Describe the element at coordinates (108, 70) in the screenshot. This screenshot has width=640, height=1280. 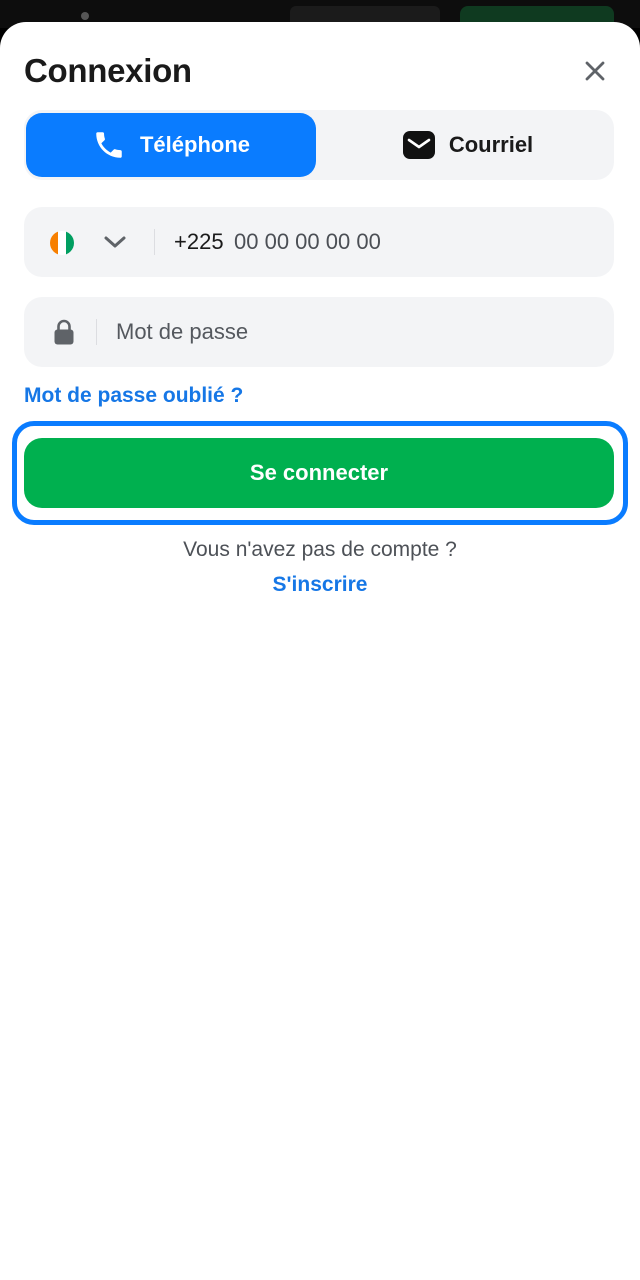
I see `page-title: Connexion` at that location.